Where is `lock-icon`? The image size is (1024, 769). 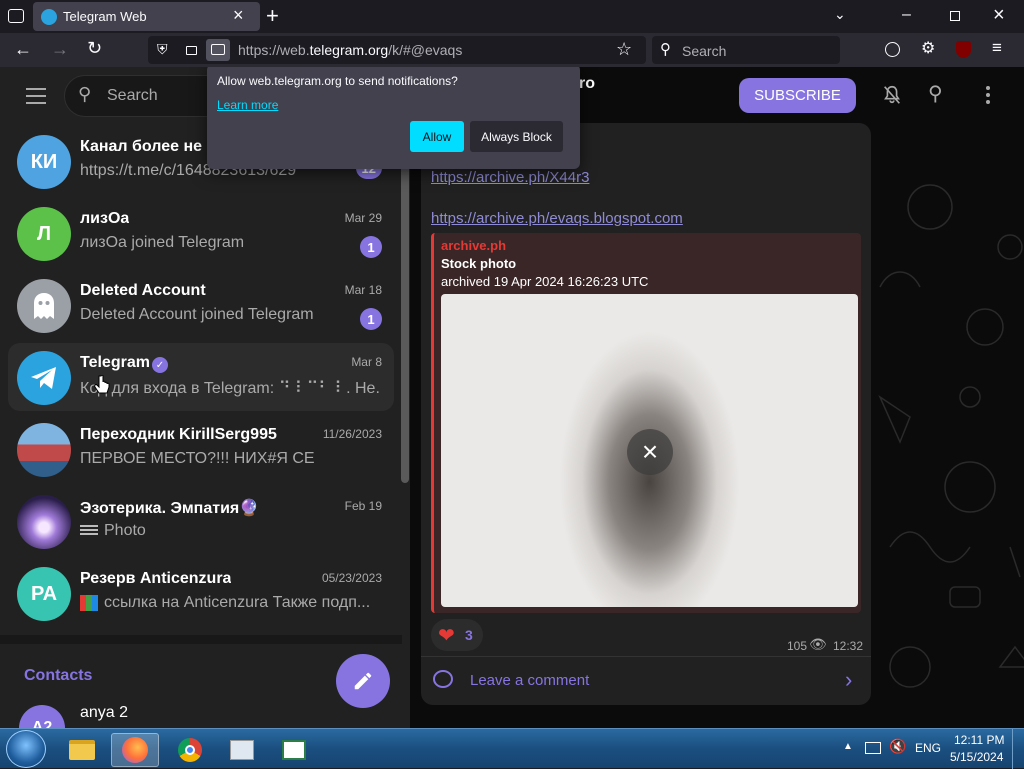
lock-icon is located at coordinates (191, 50).